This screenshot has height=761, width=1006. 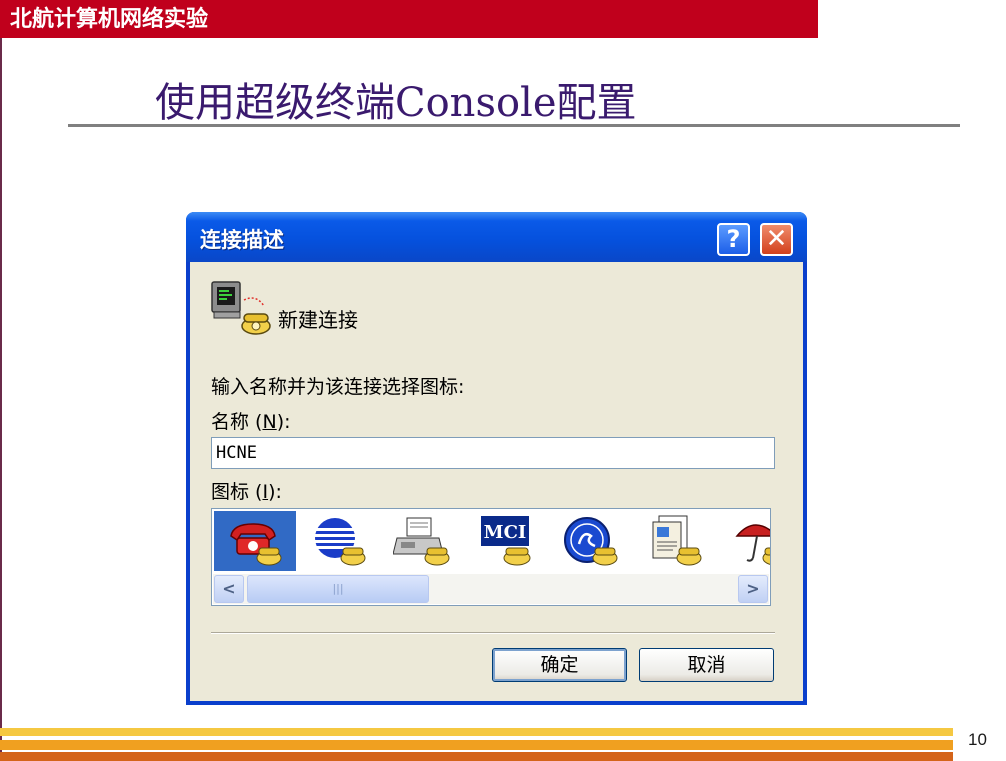 I want to click on name-field, so click(x=493, y=453).